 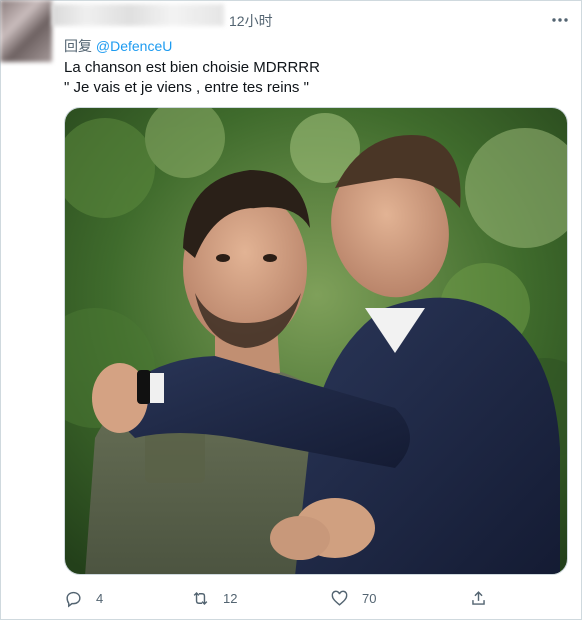 What do you see at coordinates (192, 67) in the screenshot?
I see `tweet-text-line: La chanson est bien choisie MDRRRR` at bounding box center [192, 67].